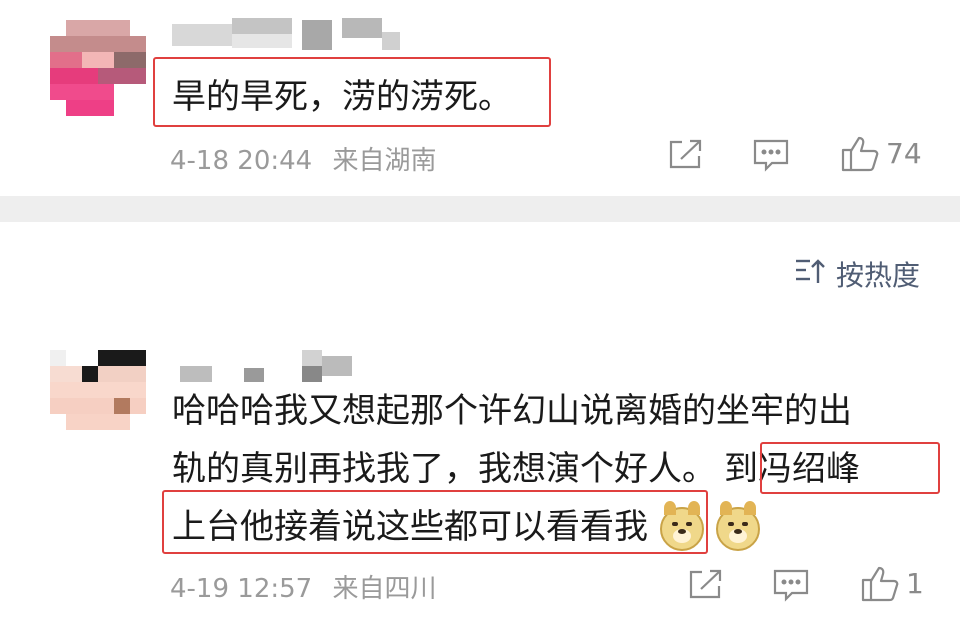  I want to click on comment-location: 来自湖南, so click(384, 161).